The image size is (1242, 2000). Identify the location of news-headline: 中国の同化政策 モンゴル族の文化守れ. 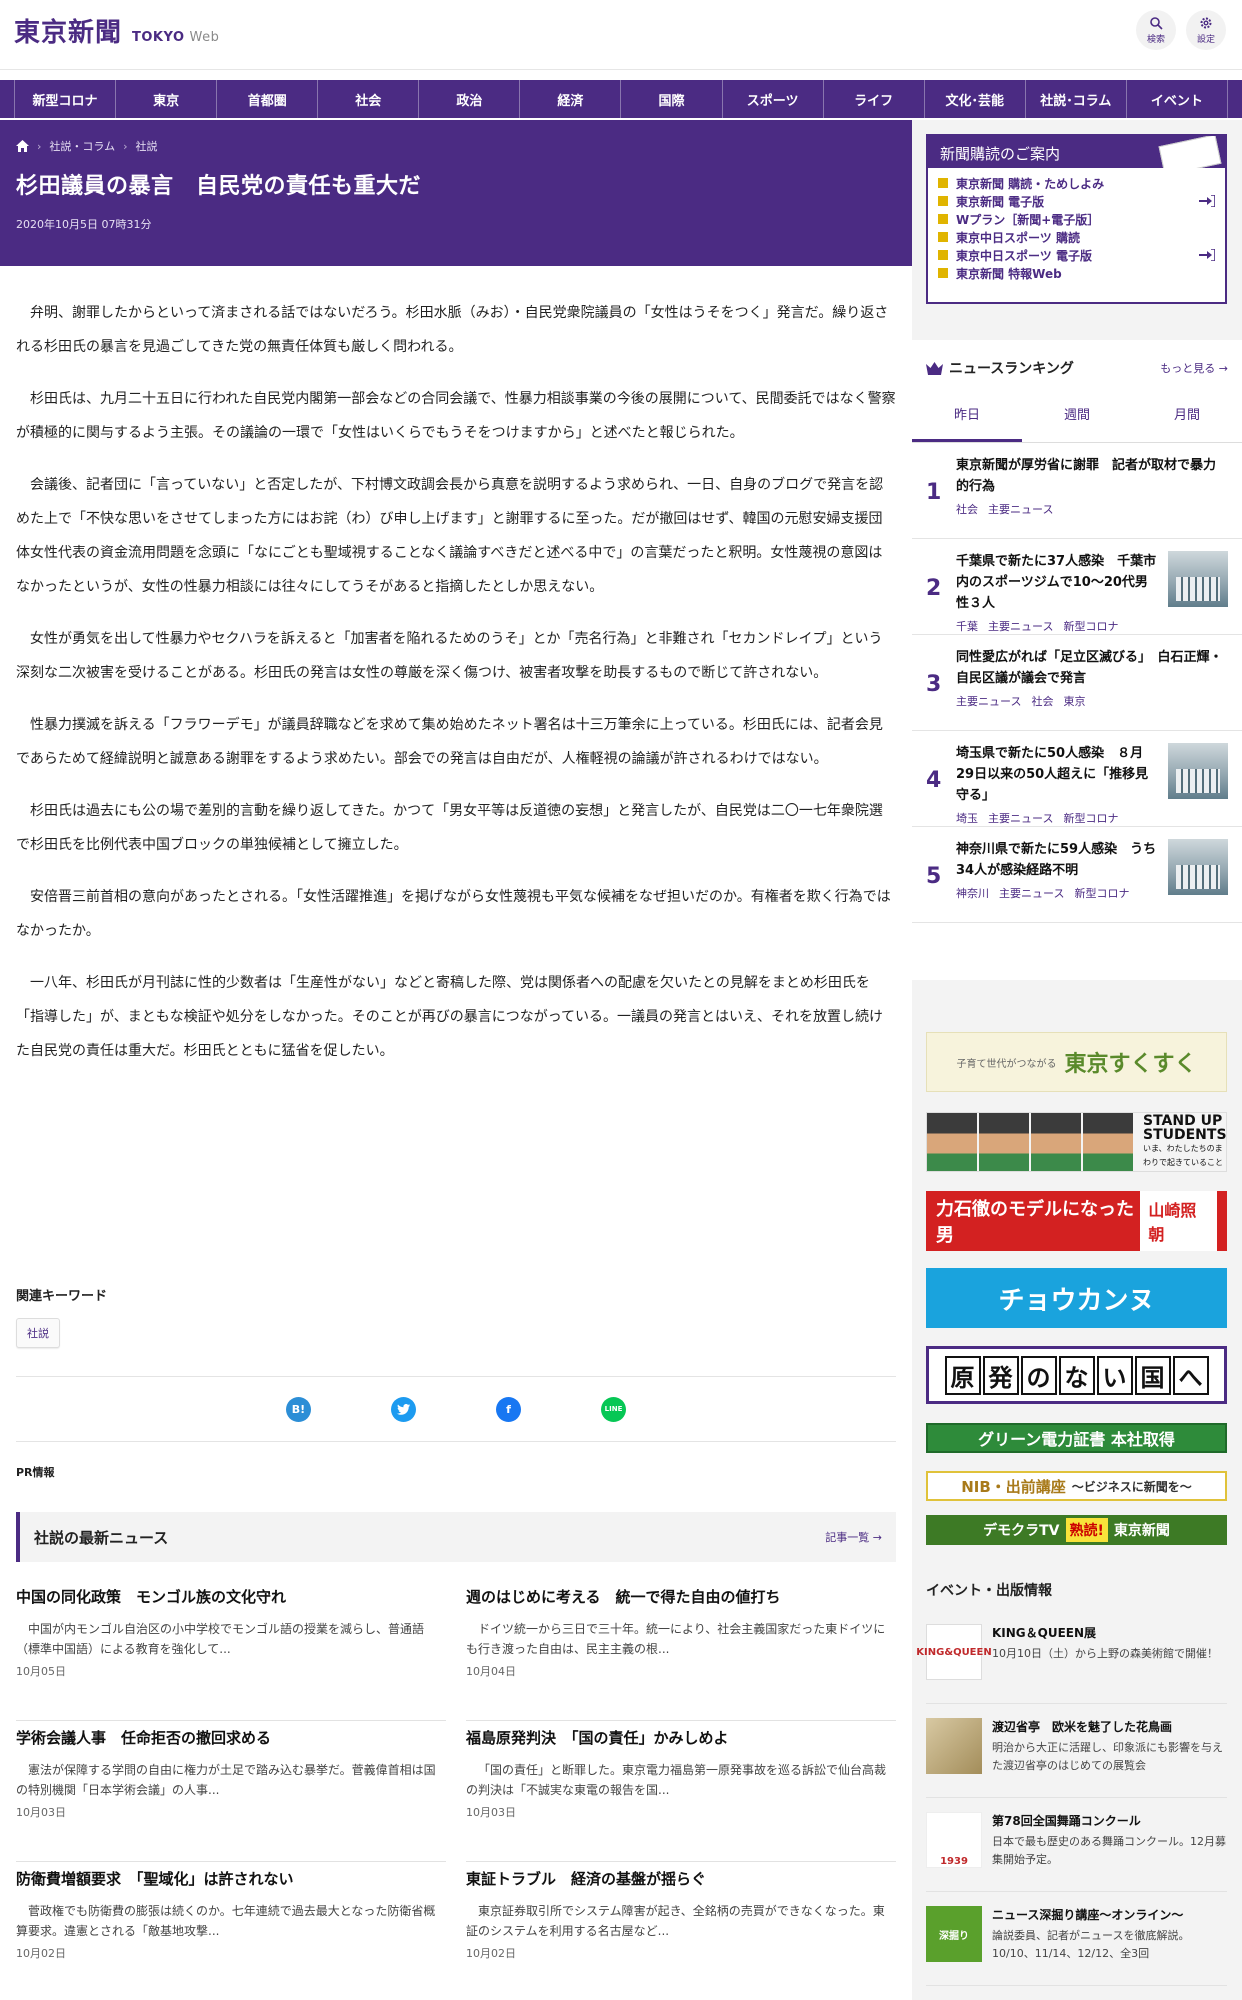
(231, 1596).